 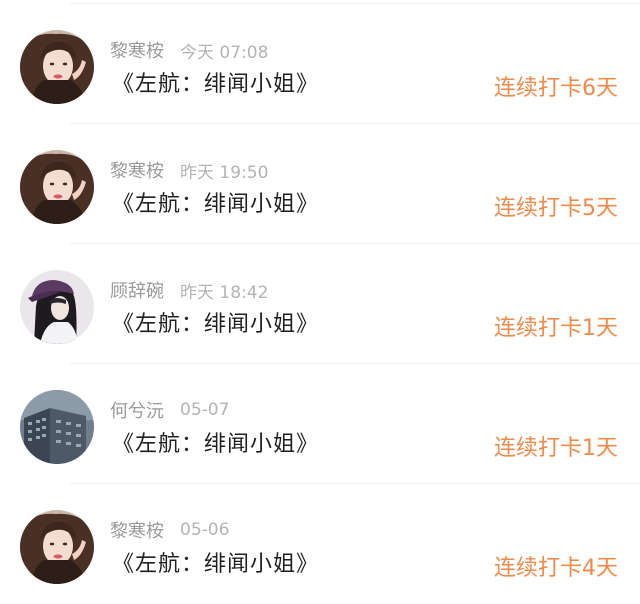 What do you see at coordinates (205, 410) in the screenshot?
I see `checkin-time: 05-07` at bounding box center [205, 410].